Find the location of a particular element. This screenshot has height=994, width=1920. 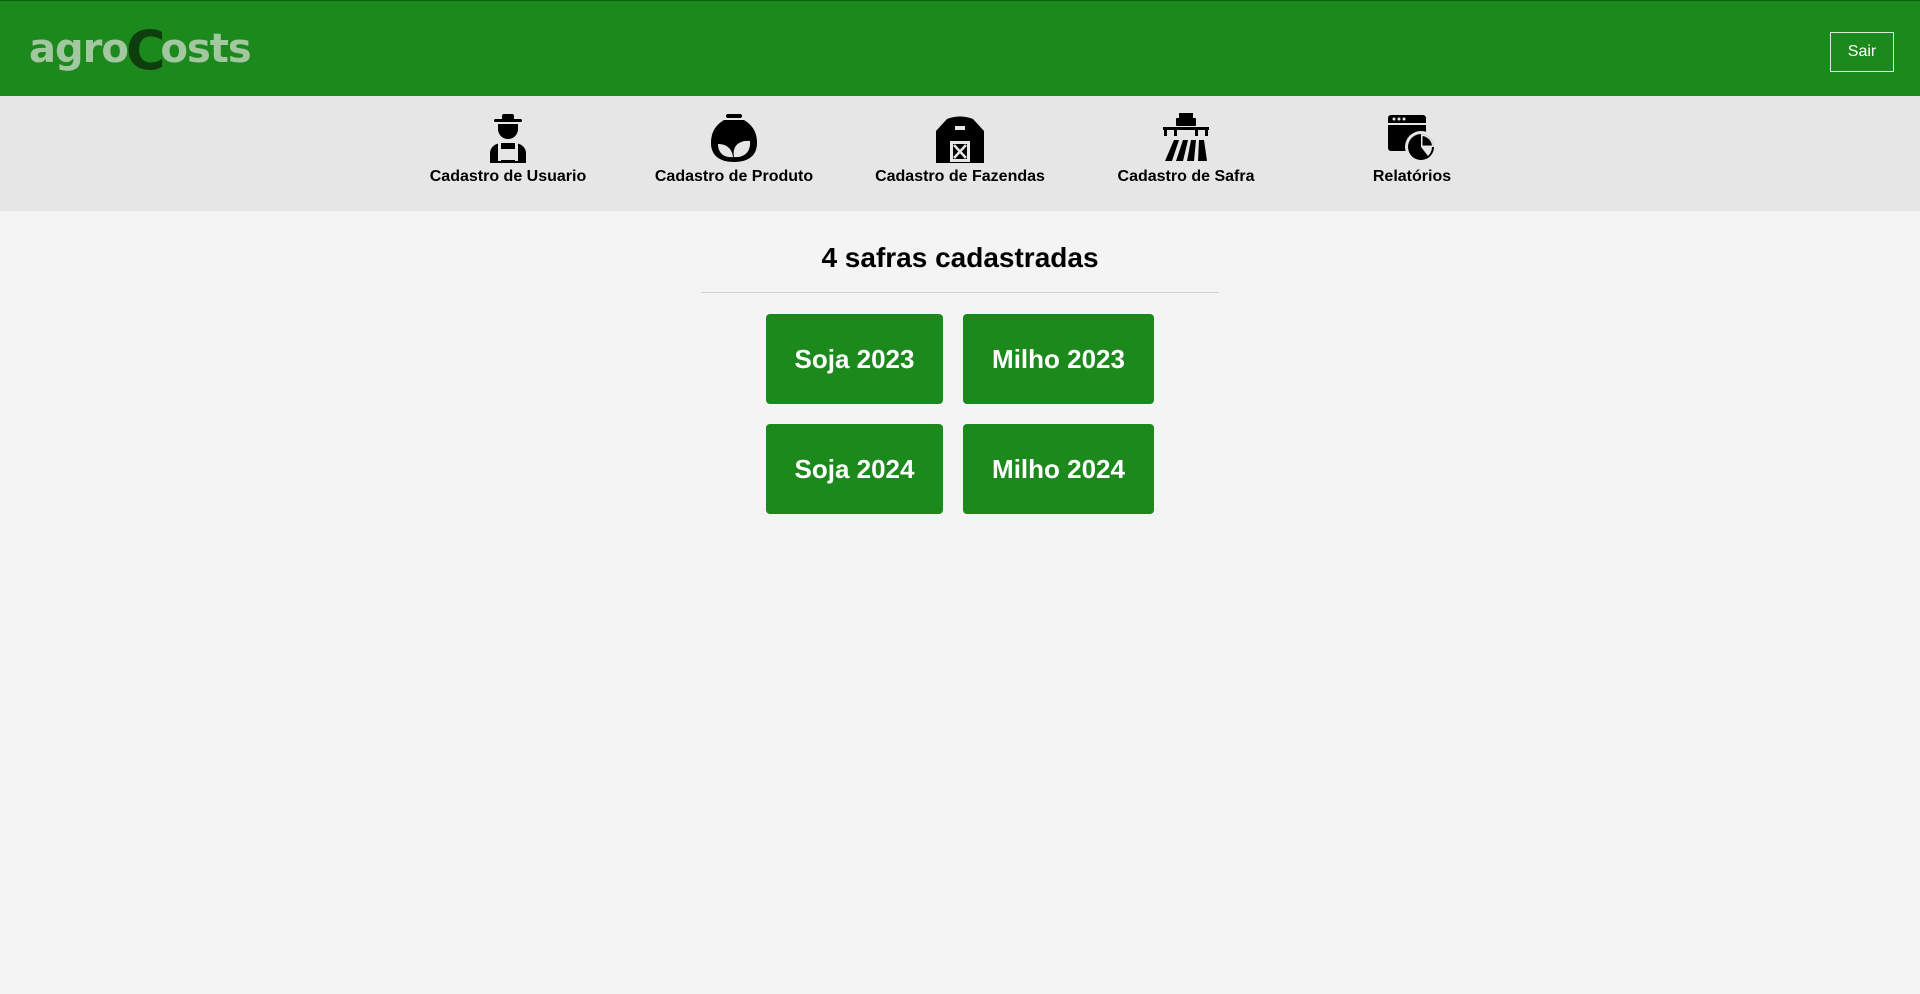

nav-item-cadastro-usuario: Cadastro de Usuario is located at coordinates (508, 153).